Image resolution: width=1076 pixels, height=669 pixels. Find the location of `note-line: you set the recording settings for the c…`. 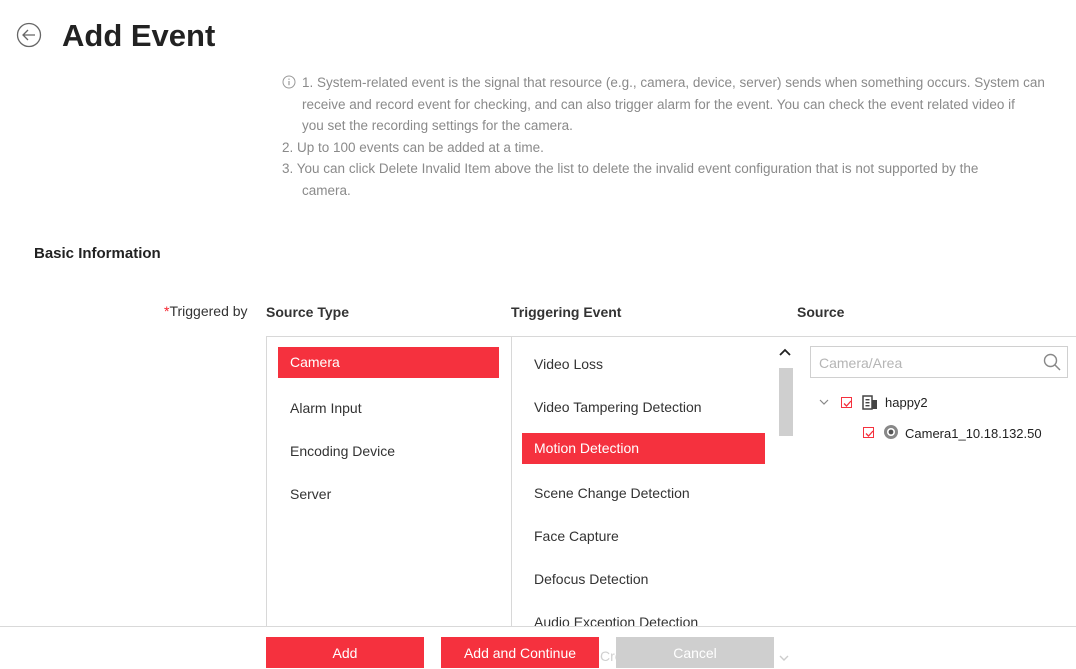

note-line: you set the recording settings for the c… is located at coordinates (437, 125).